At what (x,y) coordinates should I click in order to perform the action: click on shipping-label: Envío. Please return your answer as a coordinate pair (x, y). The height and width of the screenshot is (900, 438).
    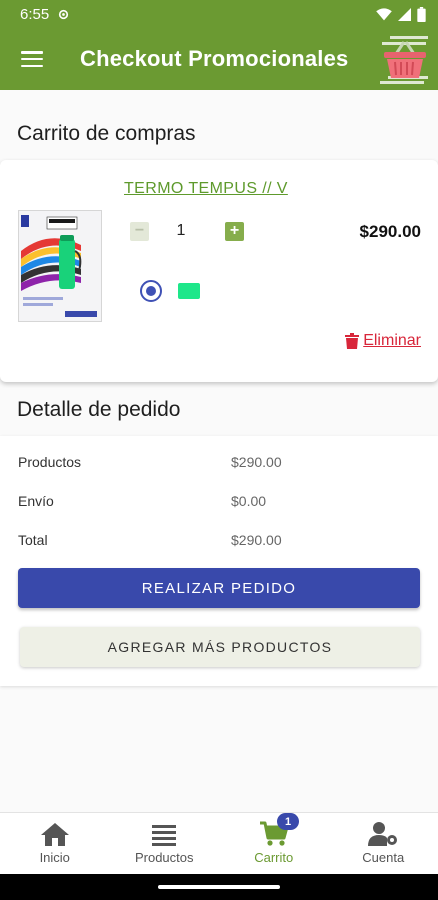
    Looking at the image, I should click on (36, 501).